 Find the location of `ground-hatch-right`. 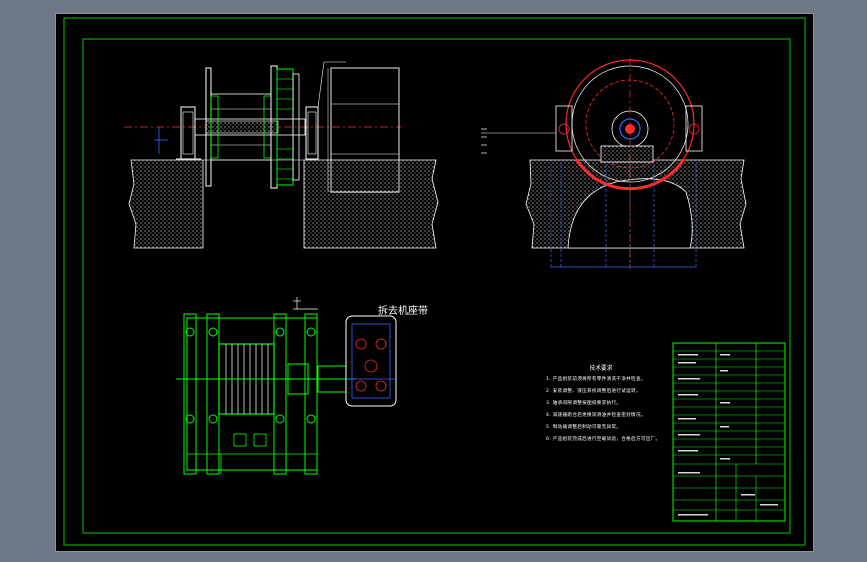

ground-hatch-right is located at coordinates (371, 204).